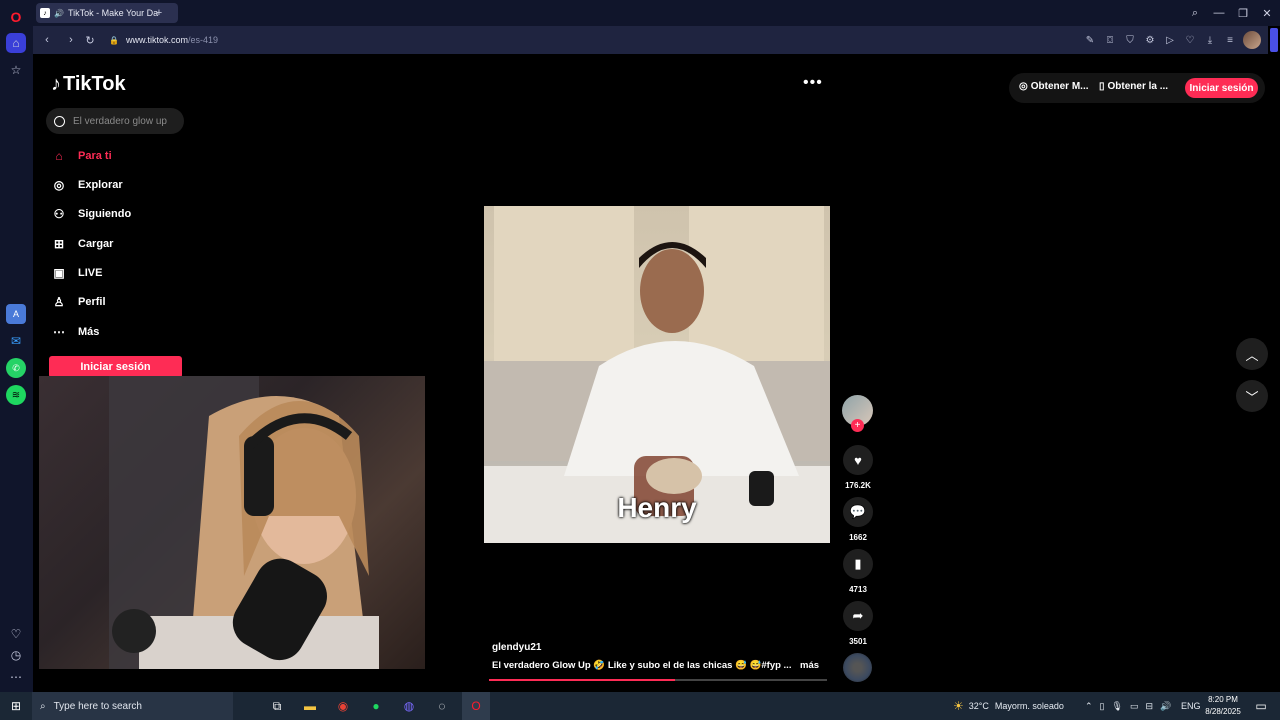 The height and width of the screenshot is (720, 1280). What do you see at coordinates (16, 395) in the screenshot?
I see `spotify-icon: ≋` at bounding box center [16, 395].